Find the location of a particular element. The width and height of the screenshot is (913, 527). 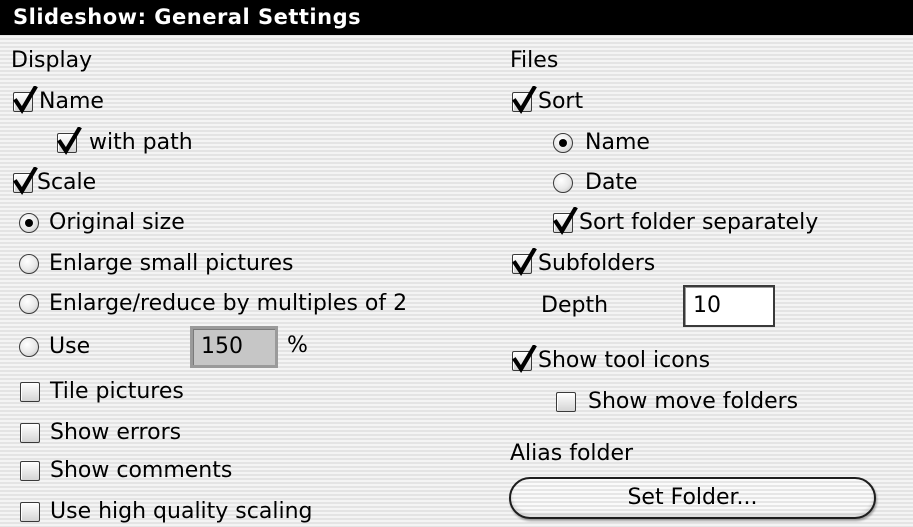

subfolders-checkbox is located at coordinates (524, 262).